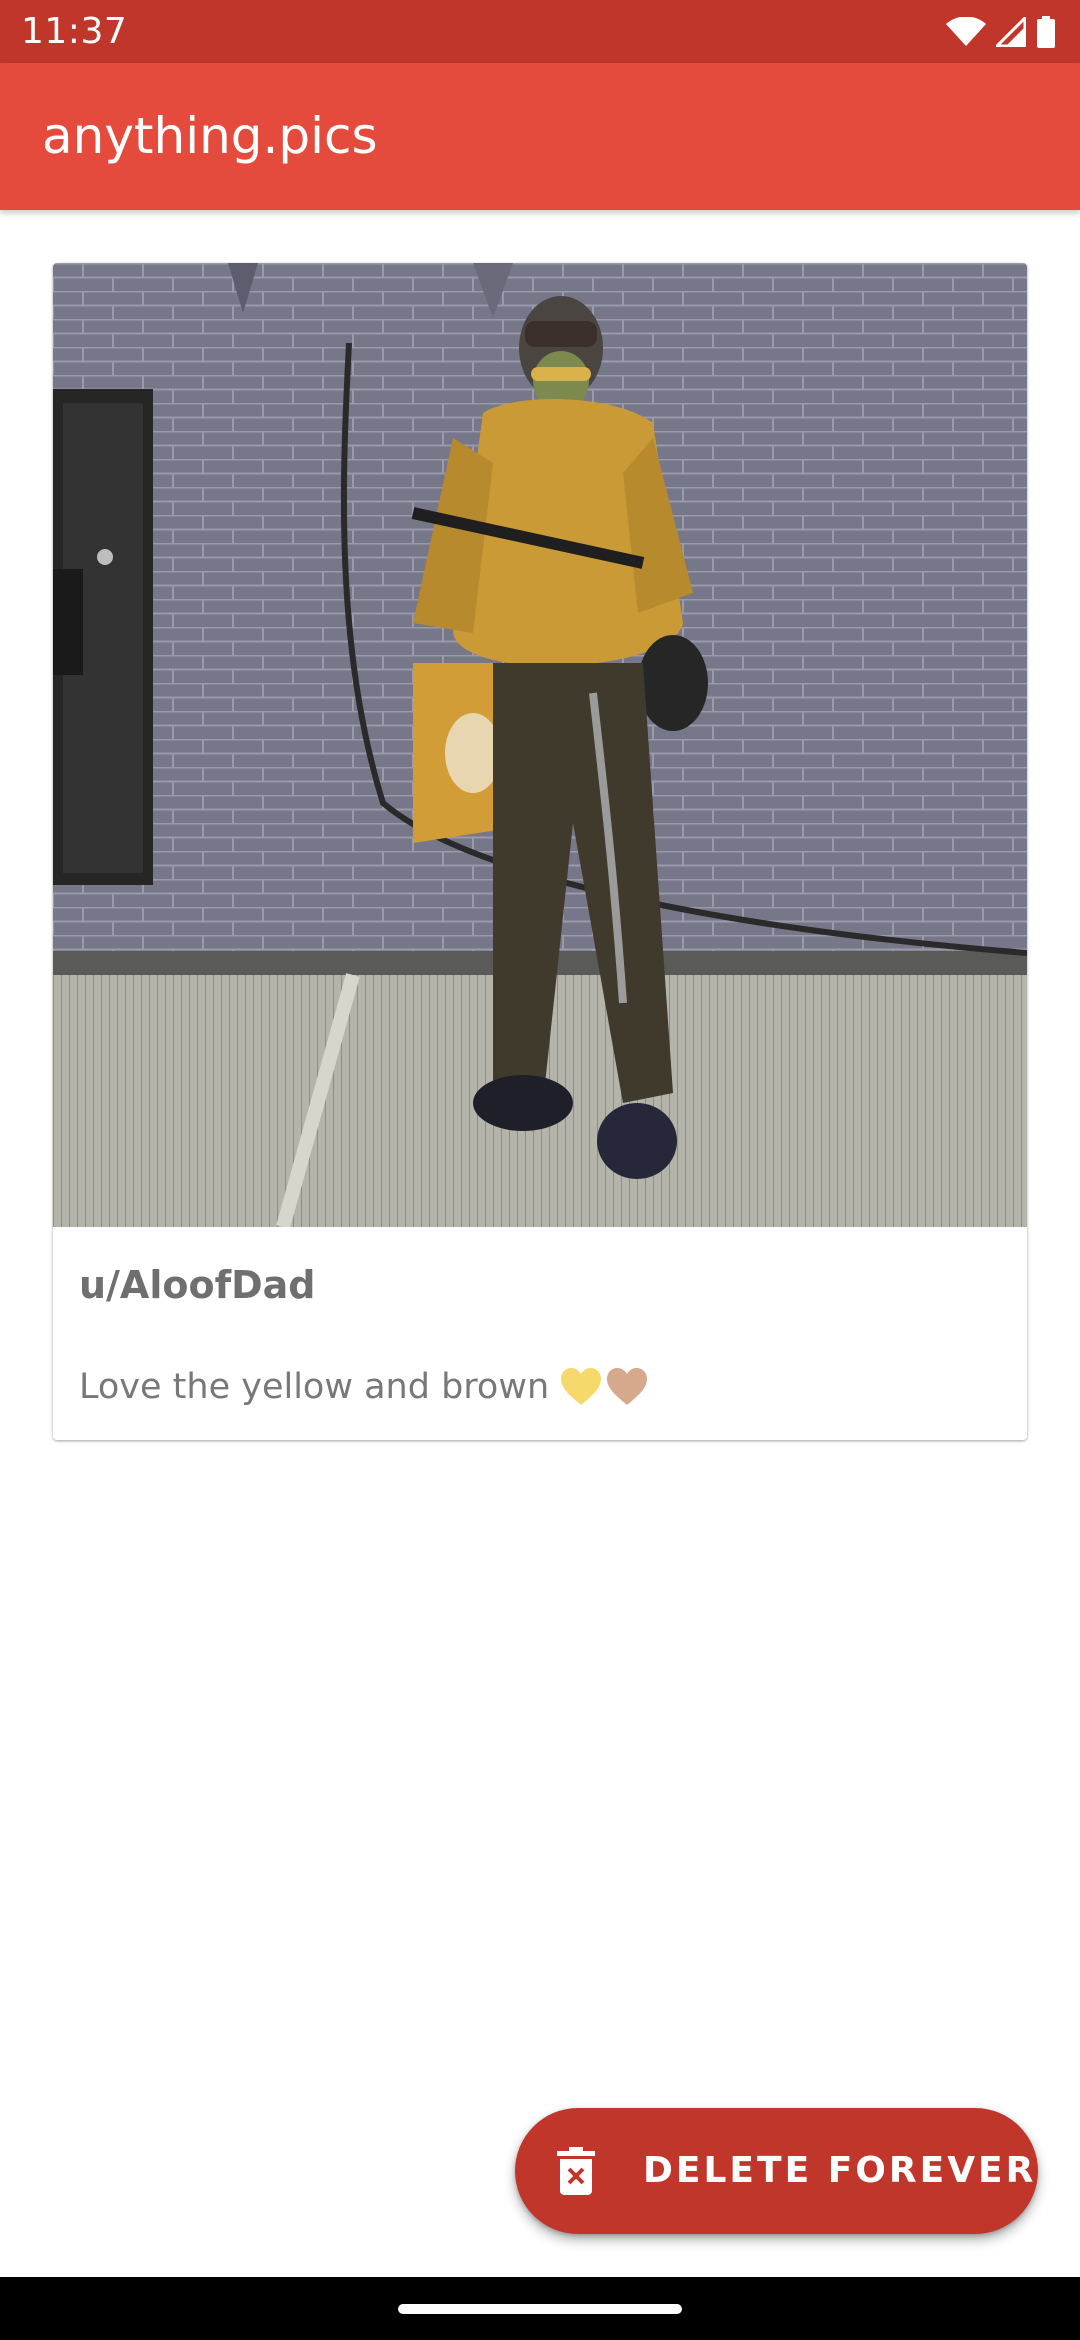 The width and height of the screenshot is (1080, 2340). Describe the element at coordinates (627, 1386) in the screenshot. I see `light-brown-heart-icon` at that location.